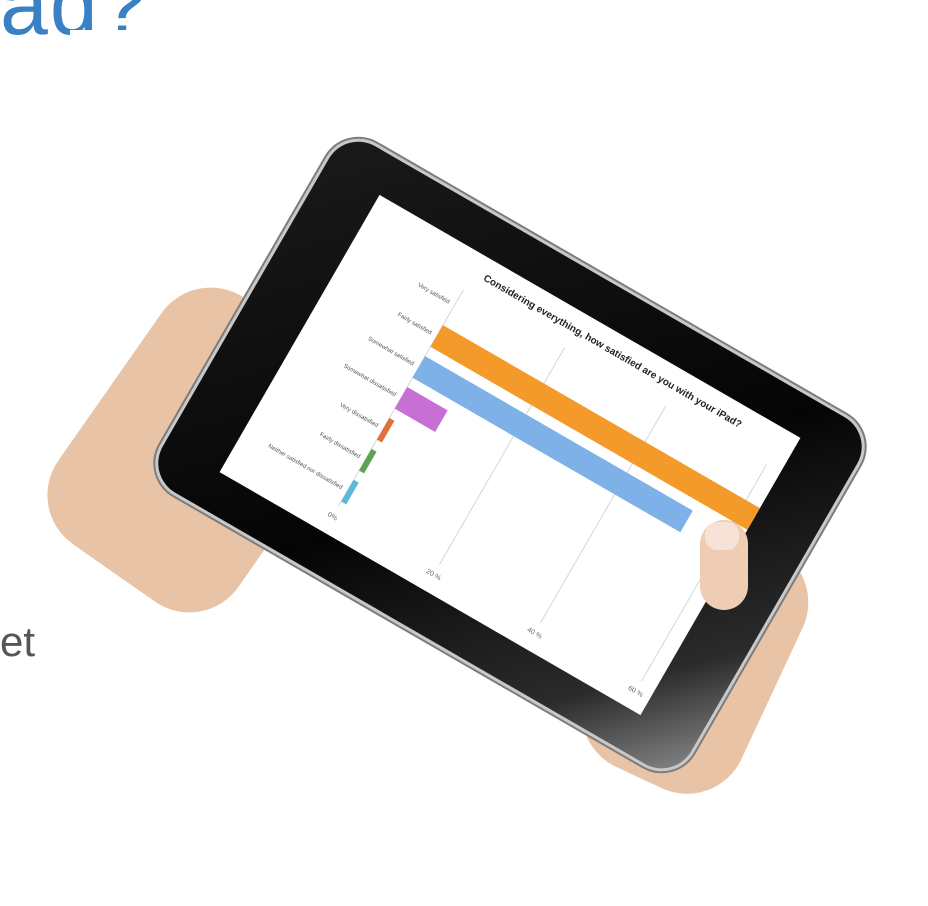  Describe the element at coordinates (332, 516) in the screenshot. I see `x-tick-label: 0%` at that location.